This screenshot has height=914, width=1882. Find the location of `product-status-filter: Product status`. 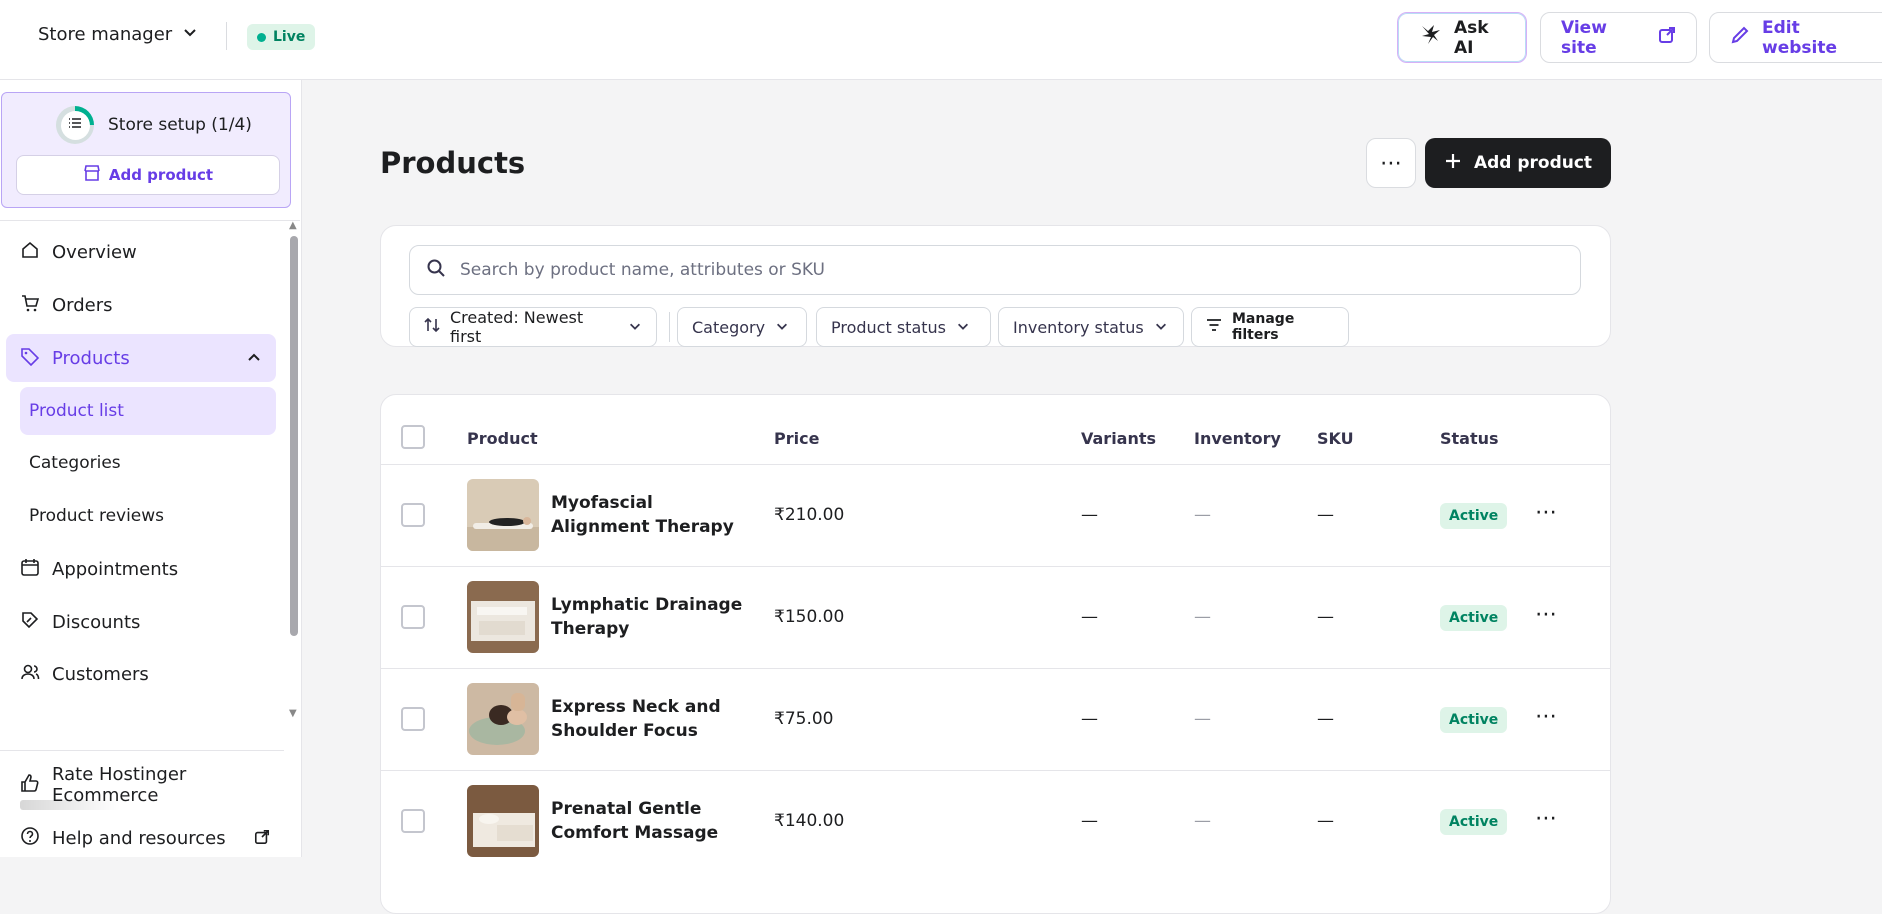

product-status-filter: Product status is located at coordinates (903, 327).